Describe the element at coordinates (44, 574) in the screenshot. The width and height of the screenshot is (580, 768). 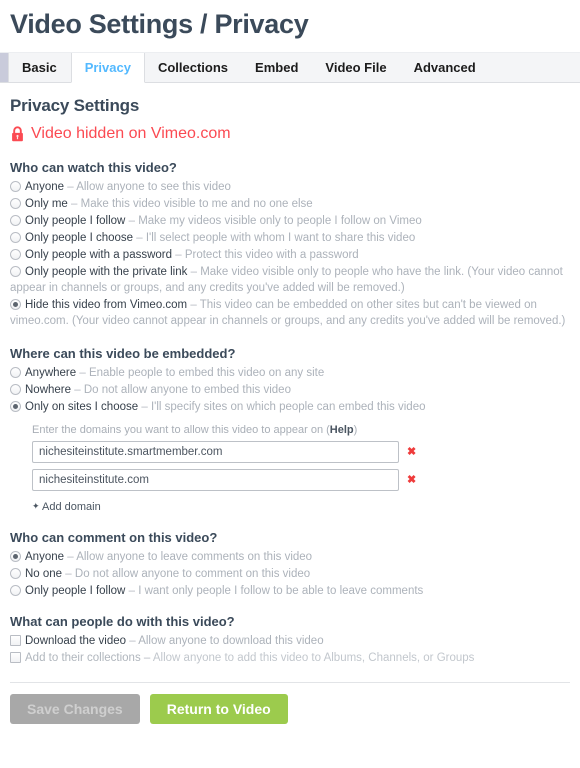
I see `option-label: No one` at that location.